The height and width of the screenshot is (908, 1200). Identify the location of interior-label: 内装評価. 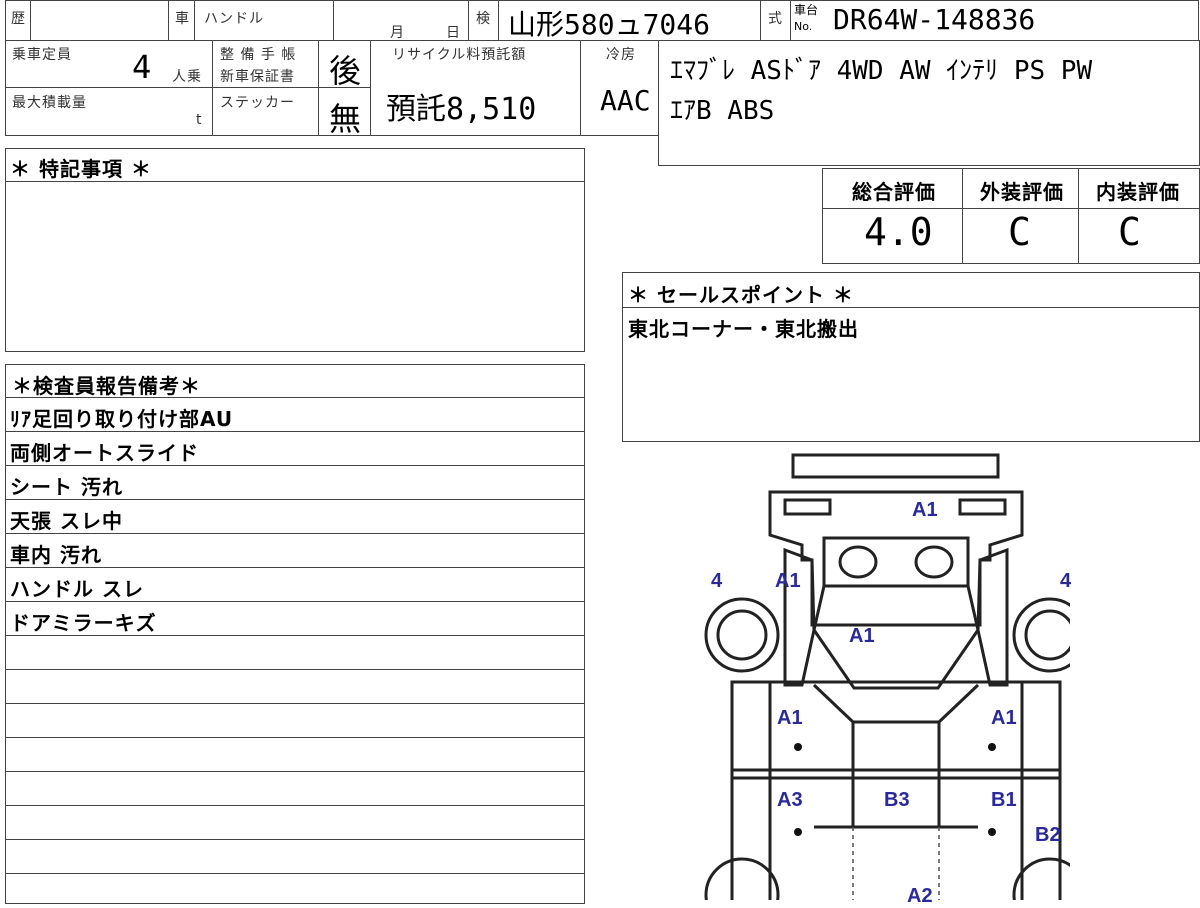
(1138, 192).